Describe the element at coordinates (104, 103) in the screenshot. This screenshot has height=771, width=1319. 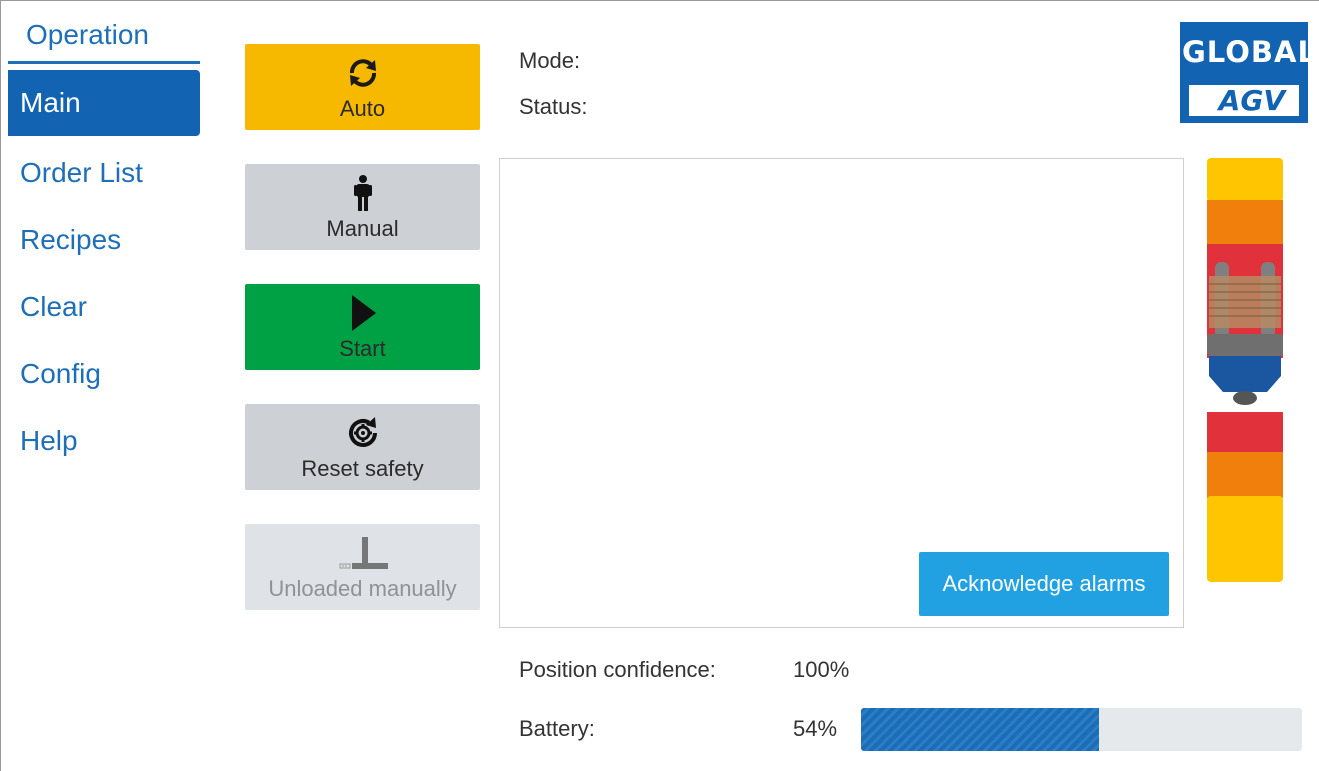
I see `sidebar-item-main: Main` at that location.